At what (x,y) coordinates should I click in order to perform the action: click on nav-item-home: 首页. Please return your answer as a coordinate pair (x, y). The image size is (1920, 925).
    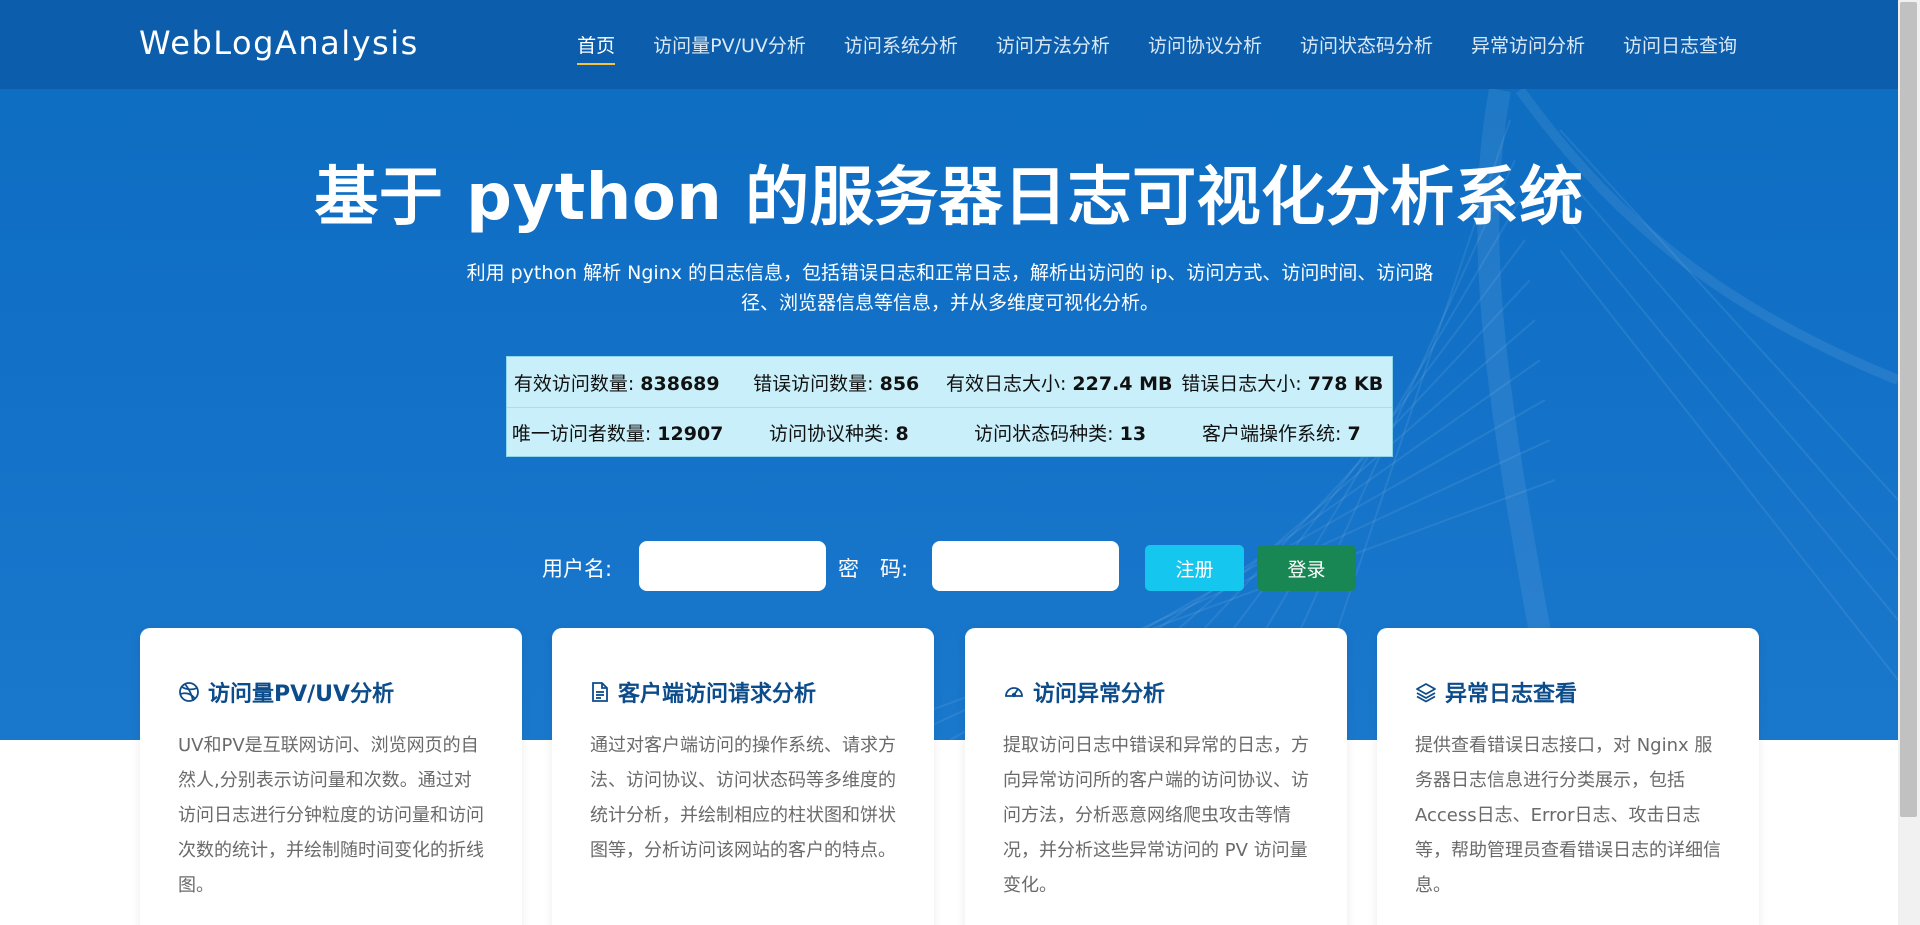
    Looking at the image, I should click on (596, 44).